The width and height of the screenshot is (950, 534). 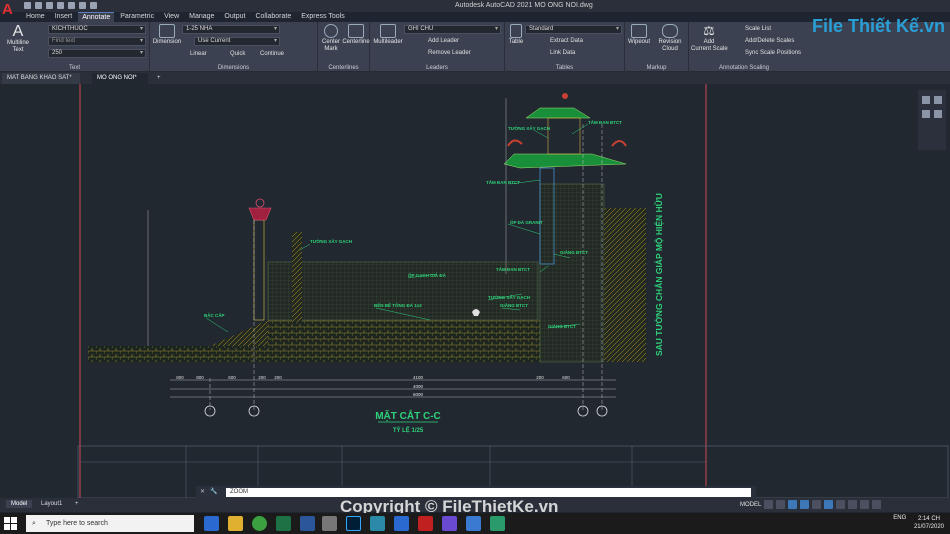 What do you see at coordinates (234, 17) in the screenshot?
I see `tab-output: Output` at bounding box center [234, 17].